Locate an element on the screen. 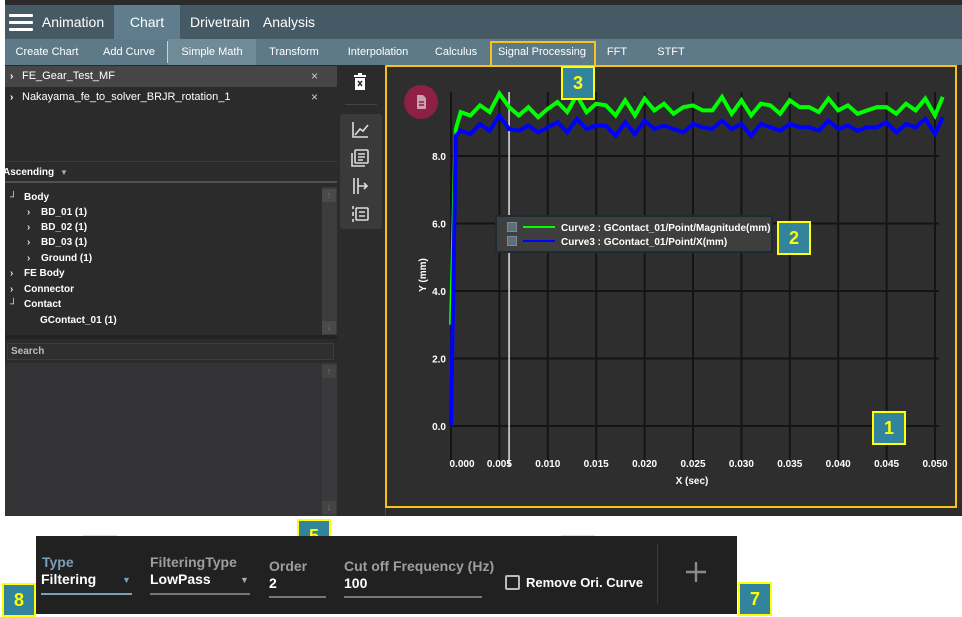 The height and width of the screenshot is (617, 962). fft-button: FFT is located at coordinates (617, 52).